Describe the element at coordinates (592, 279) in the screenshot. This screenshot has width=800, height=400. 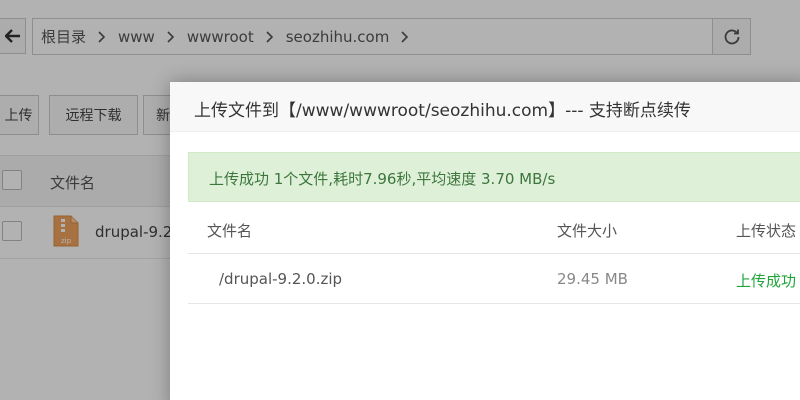
I see `uploaded-file-size: 29.45 MB` at that location.